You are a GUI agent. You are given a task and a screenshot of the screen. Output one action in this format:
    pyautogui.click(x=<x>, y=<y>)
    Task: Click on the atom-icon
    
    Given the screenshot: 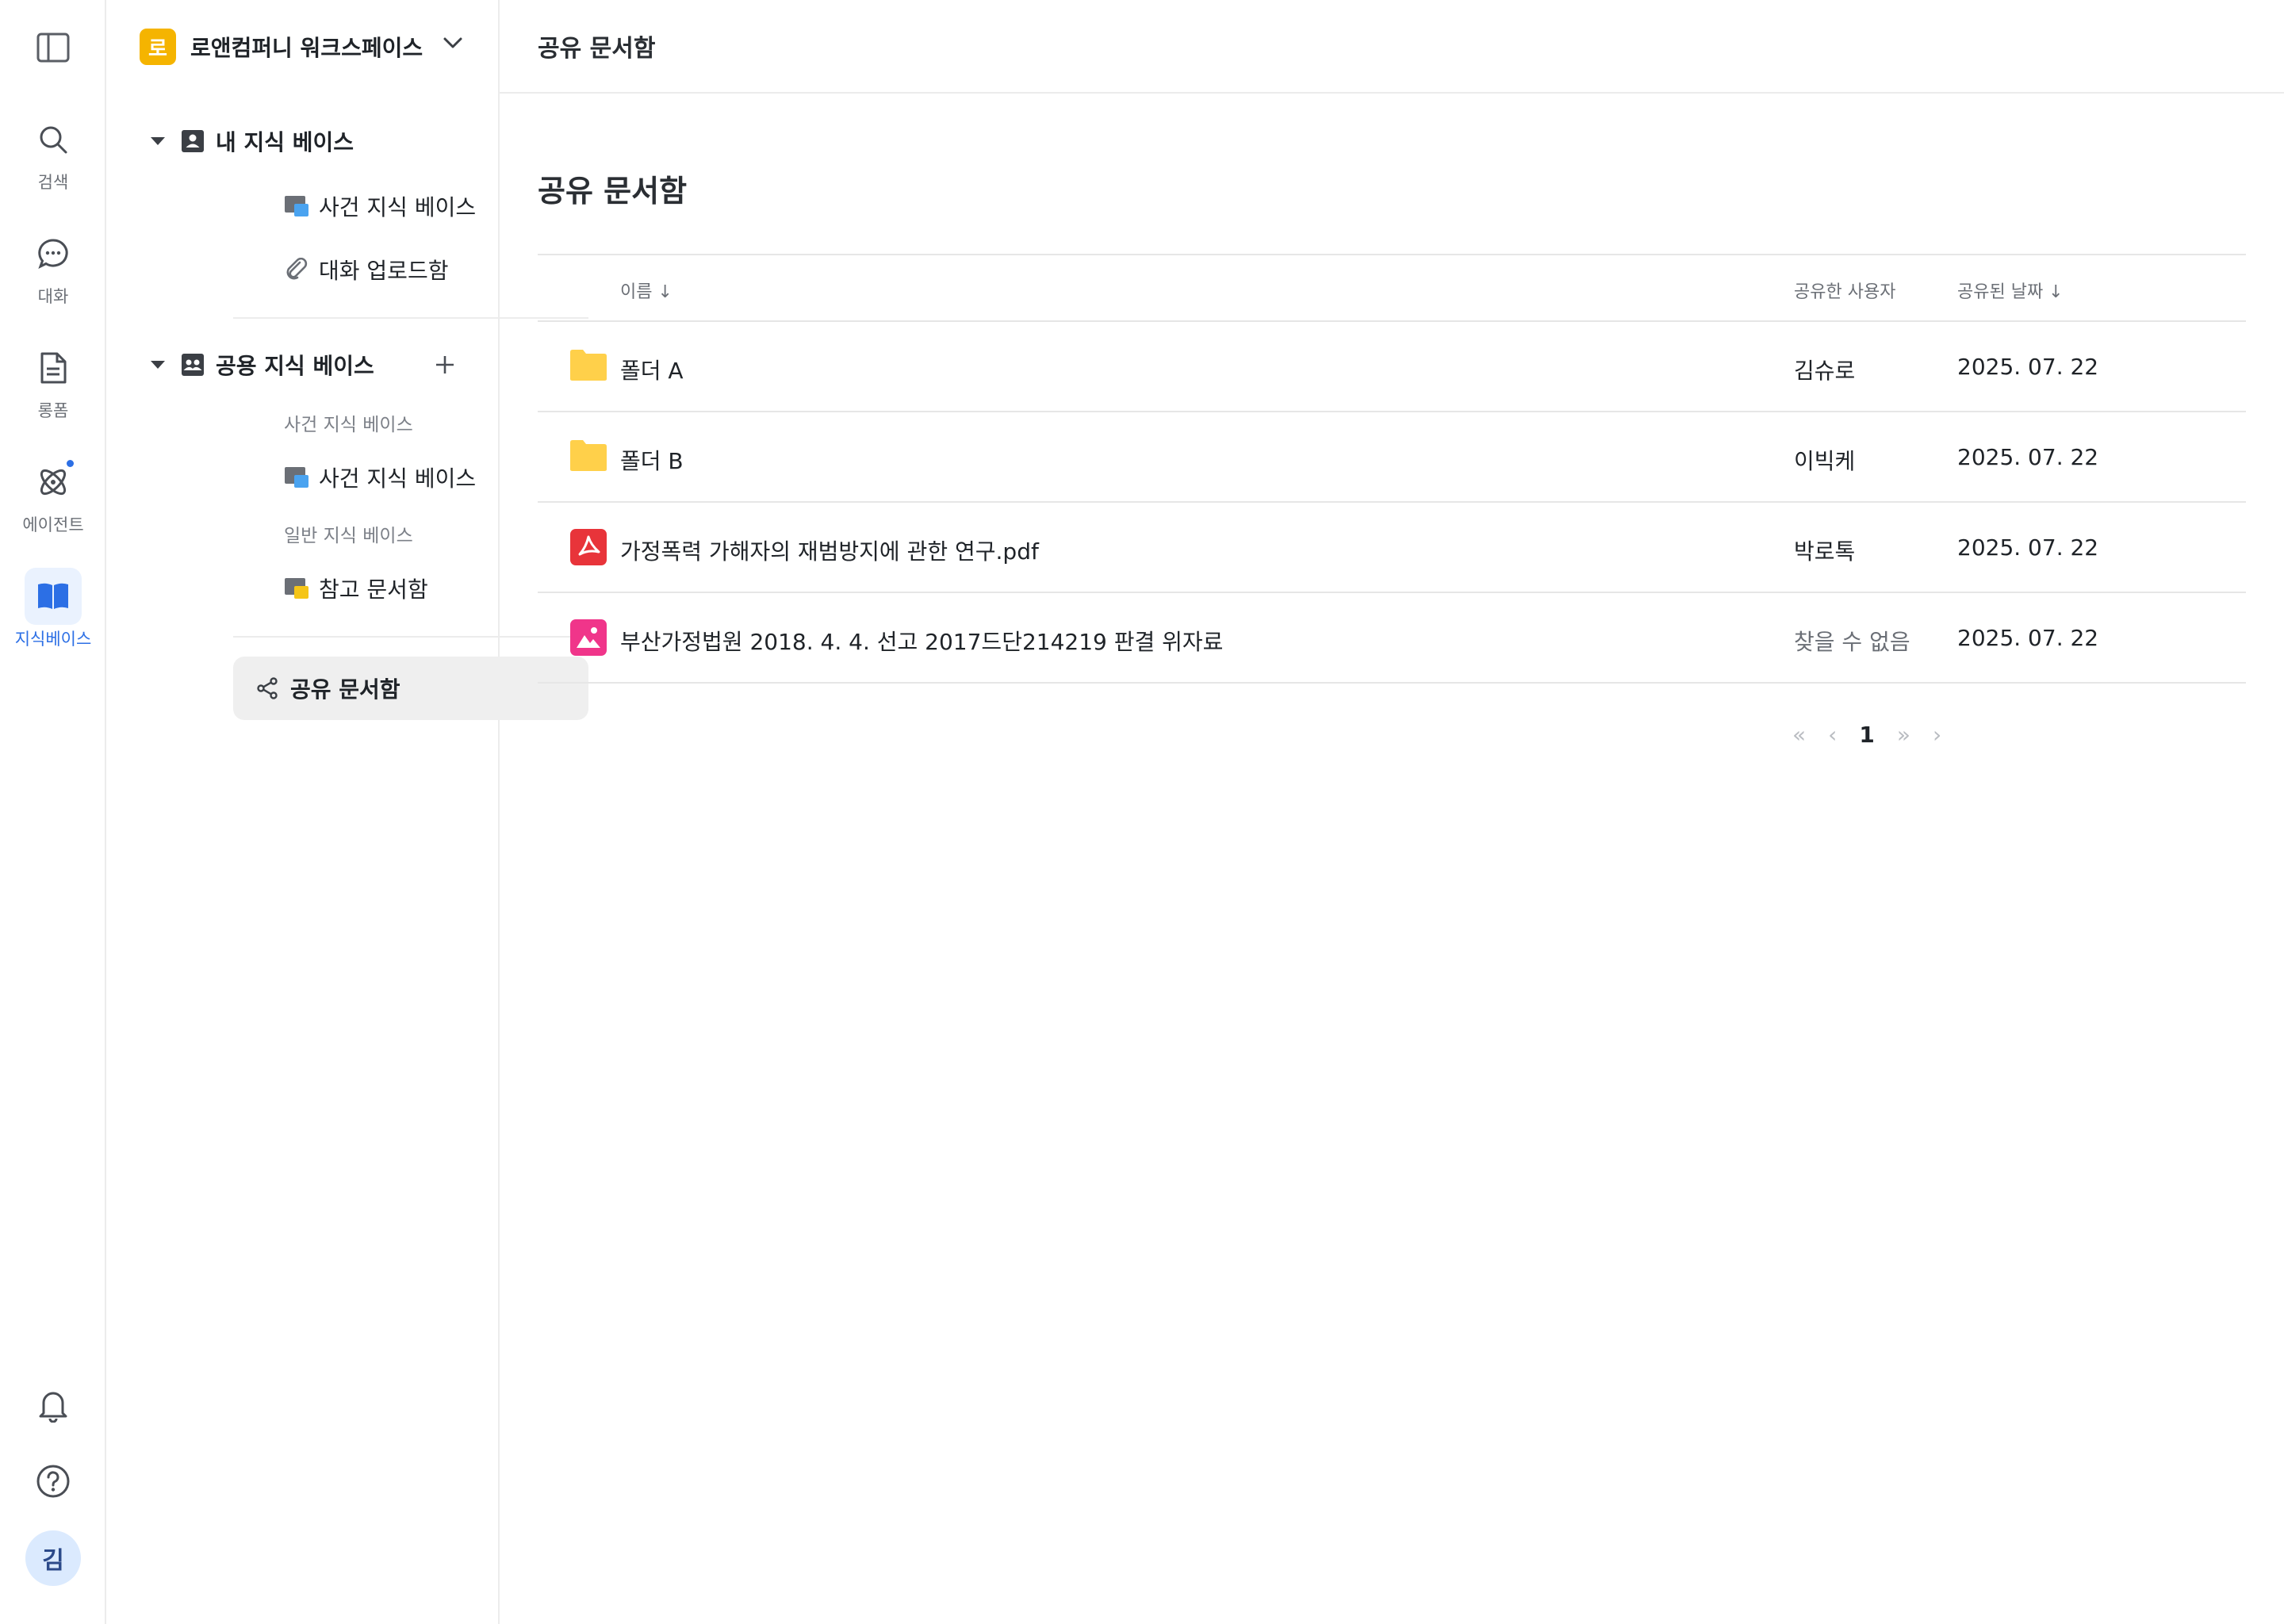 What is the action you would take?
    pyautogui.click(x=53, y=482)
    